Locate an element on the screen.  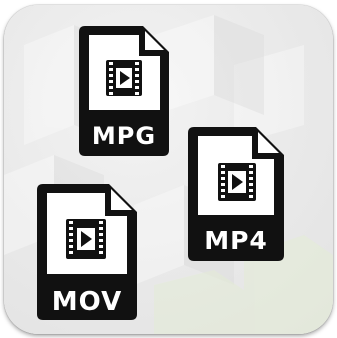
mov-label: MOV is located at coordinates (87, 302).